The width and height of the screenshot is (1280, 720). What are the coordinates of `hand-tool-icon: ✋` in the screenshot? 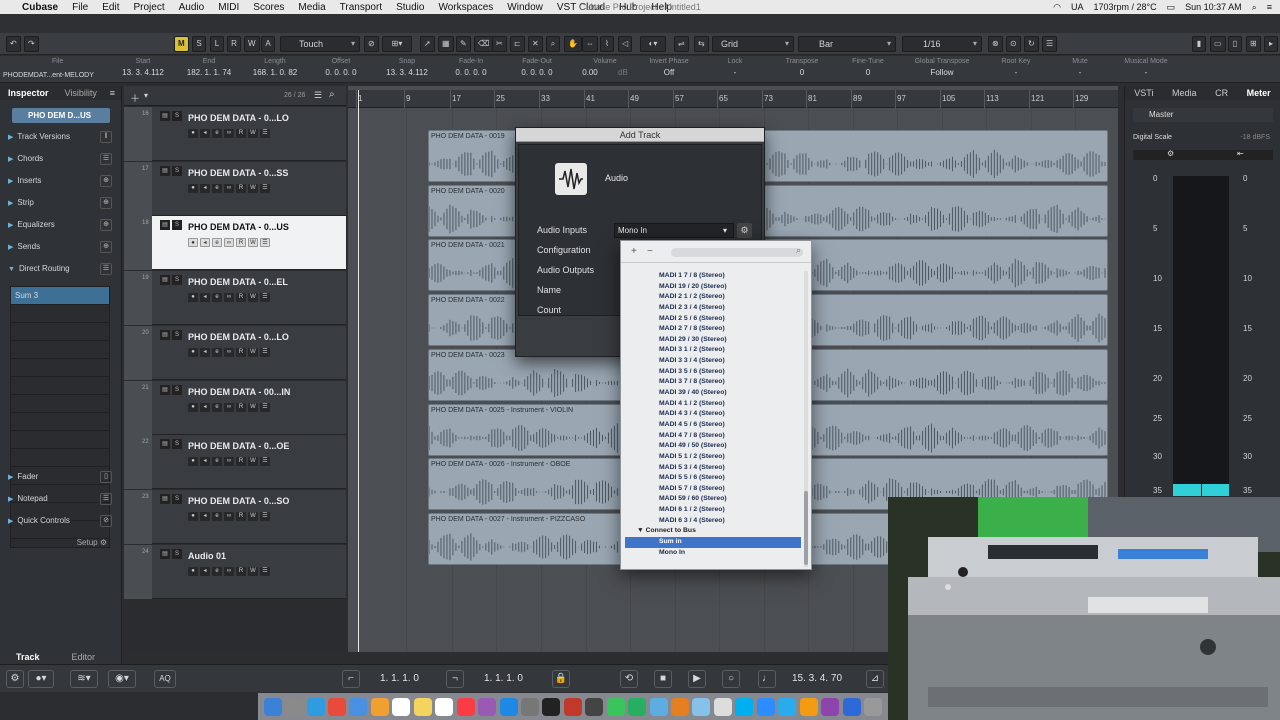 It's located at (573, 44).